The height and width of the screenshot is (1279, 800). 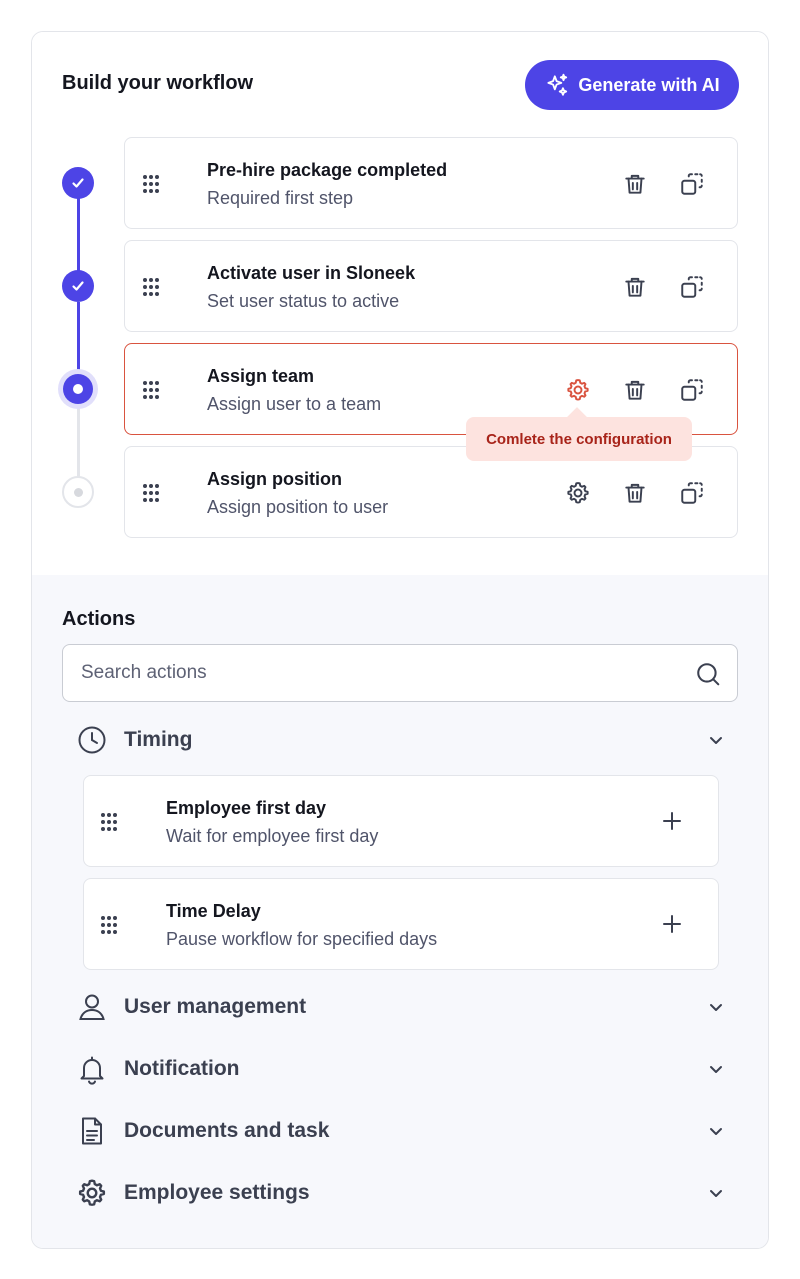 What do you see at coordinates (272, 836) in the screenshot?
I see `action-subtitle: Wait for employee first day` at bounding box center [272, 836].